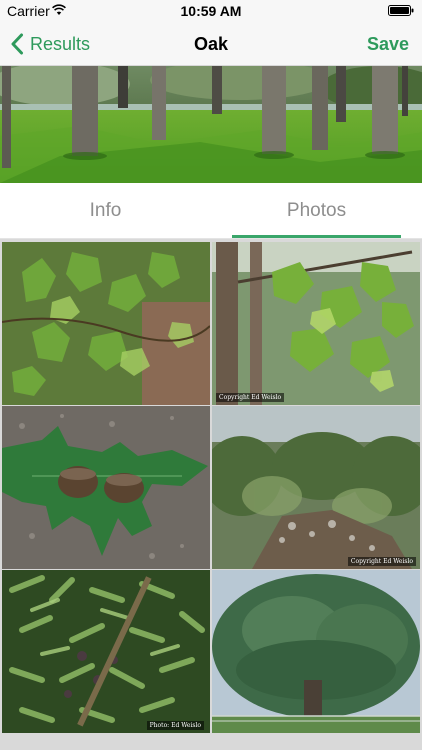 This screenshot has width=422, height=750. What do you see at coordinates (105, 211) in the screenshot?
I see `tab-info: Info` at bounding box center [105, 211].